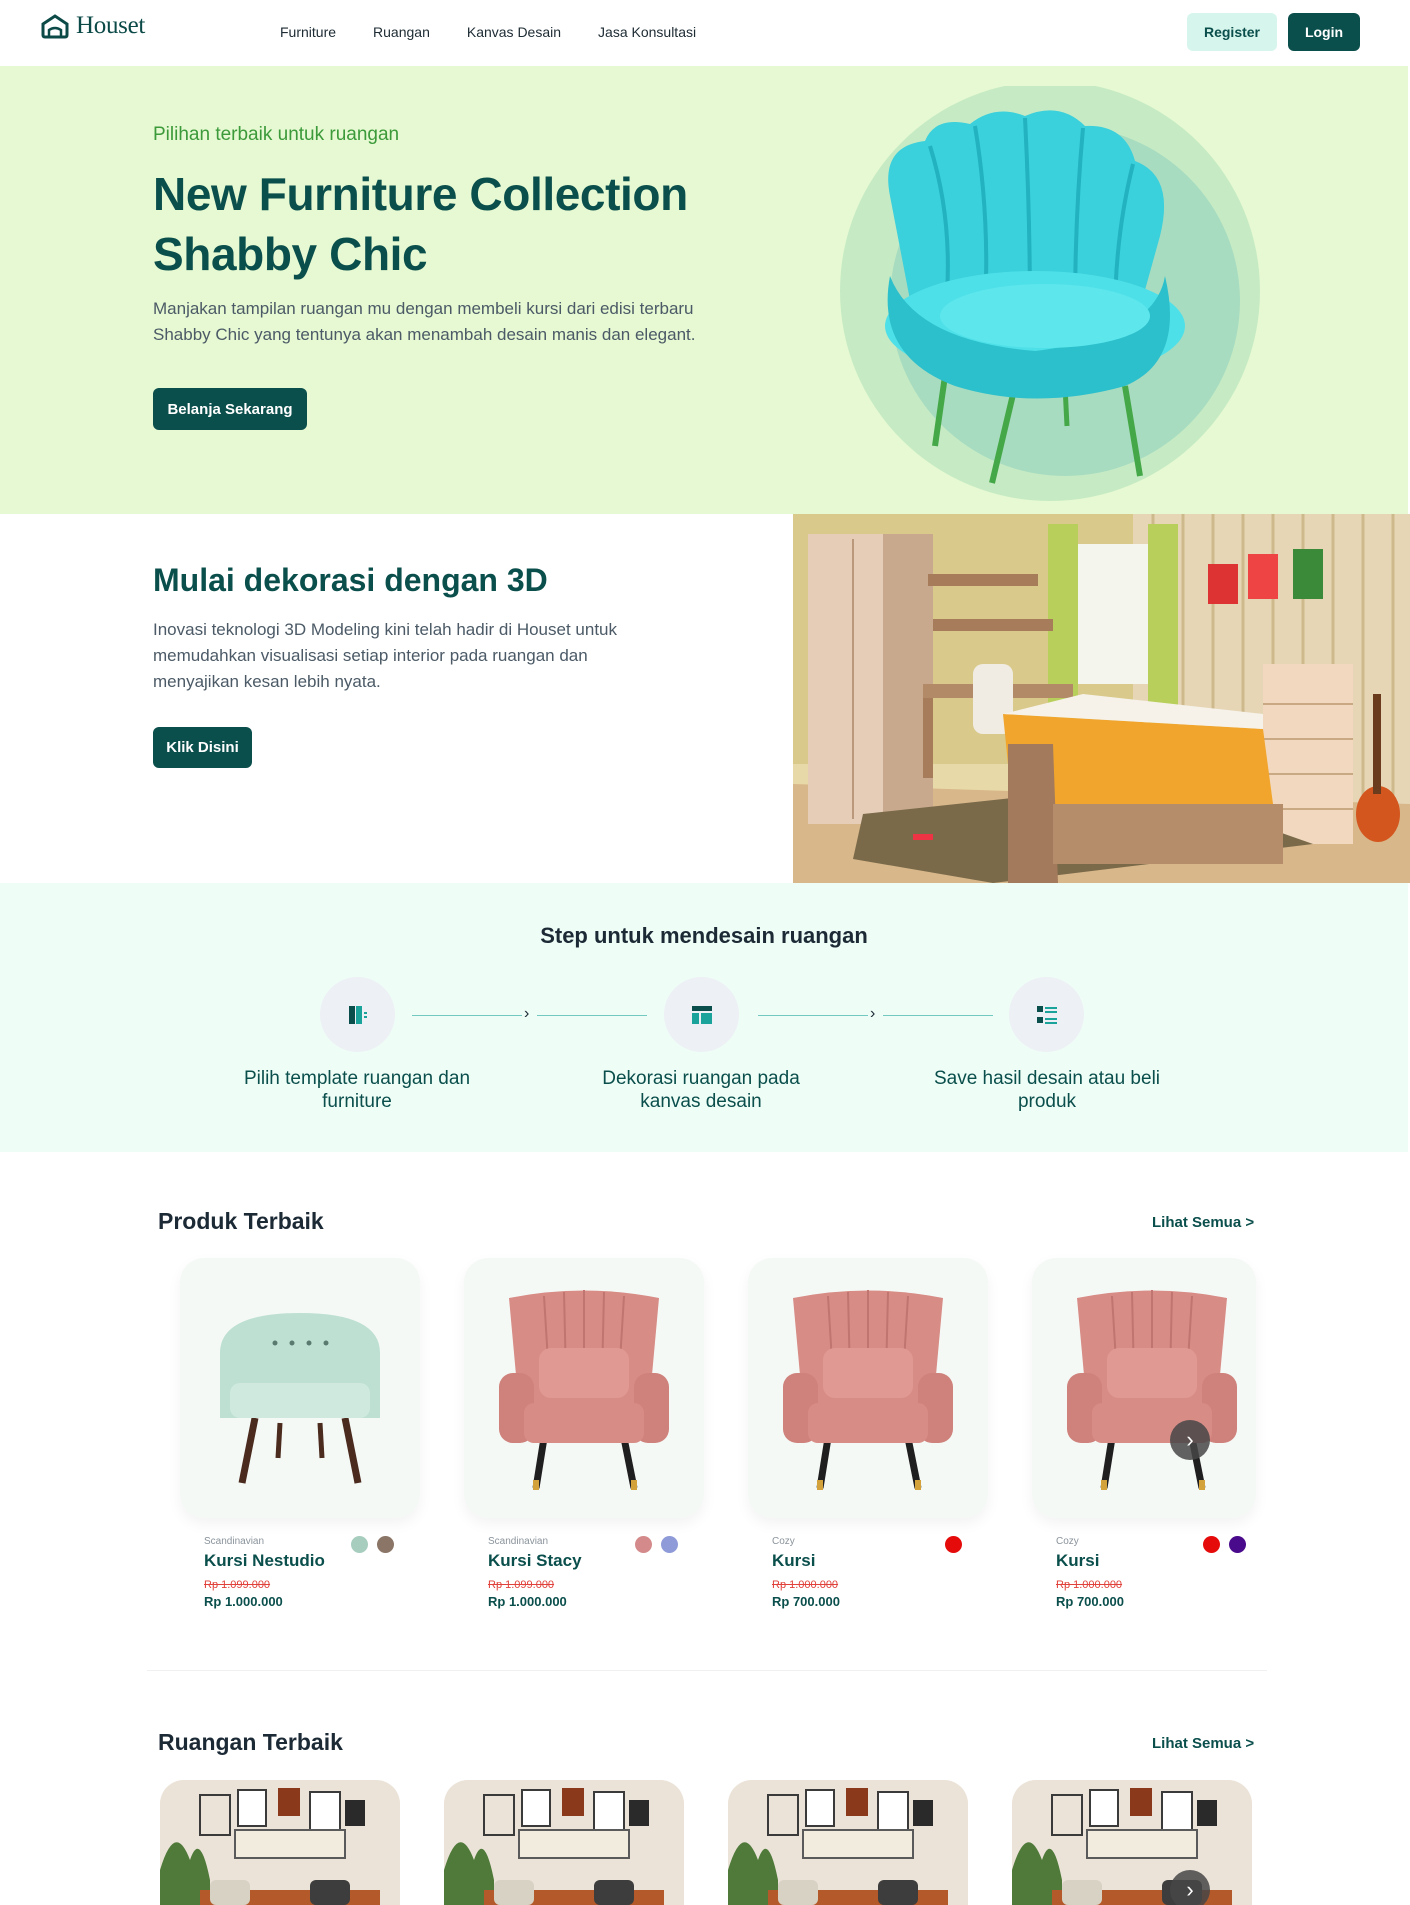 The height and width of the screenshot is (1905, 1410). What do you see at coordinates (357, 1090) in the screenshot?
I see `step-1-label: Pilih template ruangan dan furniture` at bounding box center [357, 1090].